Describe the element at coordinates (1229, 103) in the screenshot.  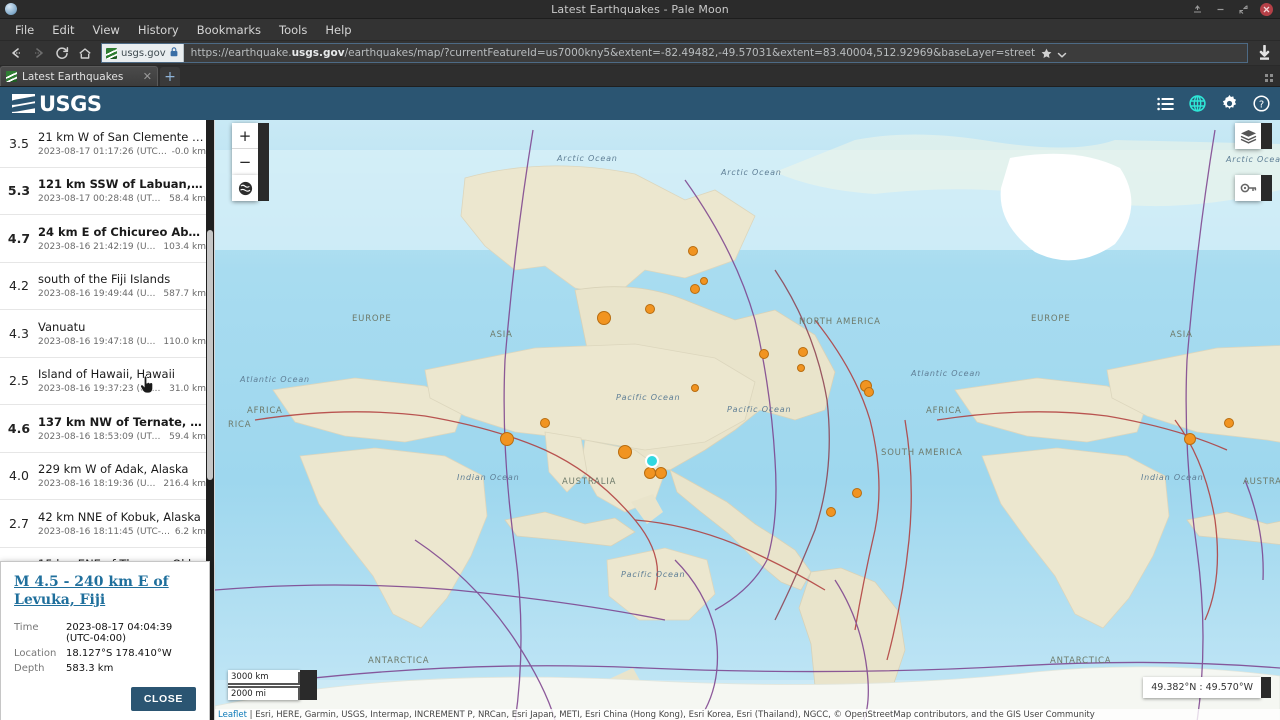
I see `settings-gear-icon` at that location.